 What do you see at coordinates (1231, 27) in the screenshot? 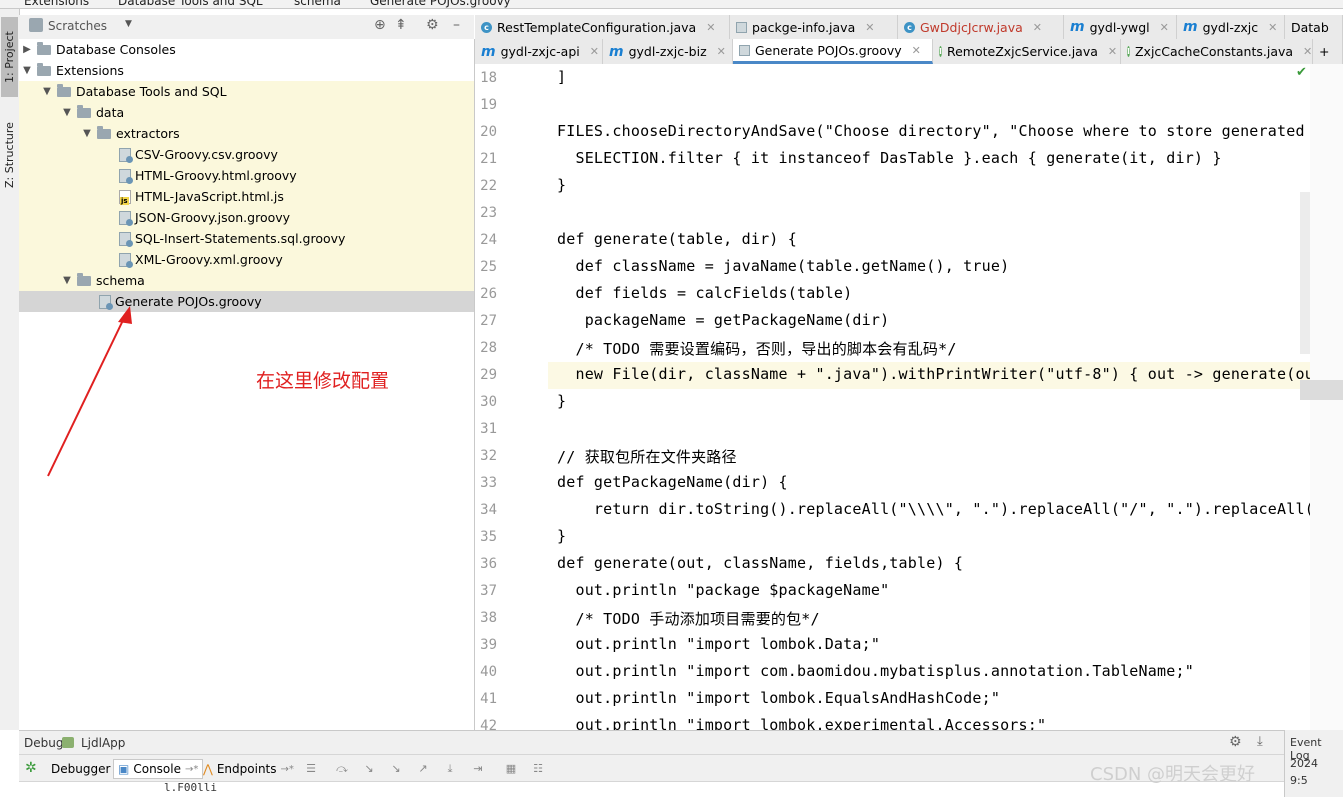
I see `editor-tab: m gydl-zxjc ✕` at bounding box center [1231, 27].